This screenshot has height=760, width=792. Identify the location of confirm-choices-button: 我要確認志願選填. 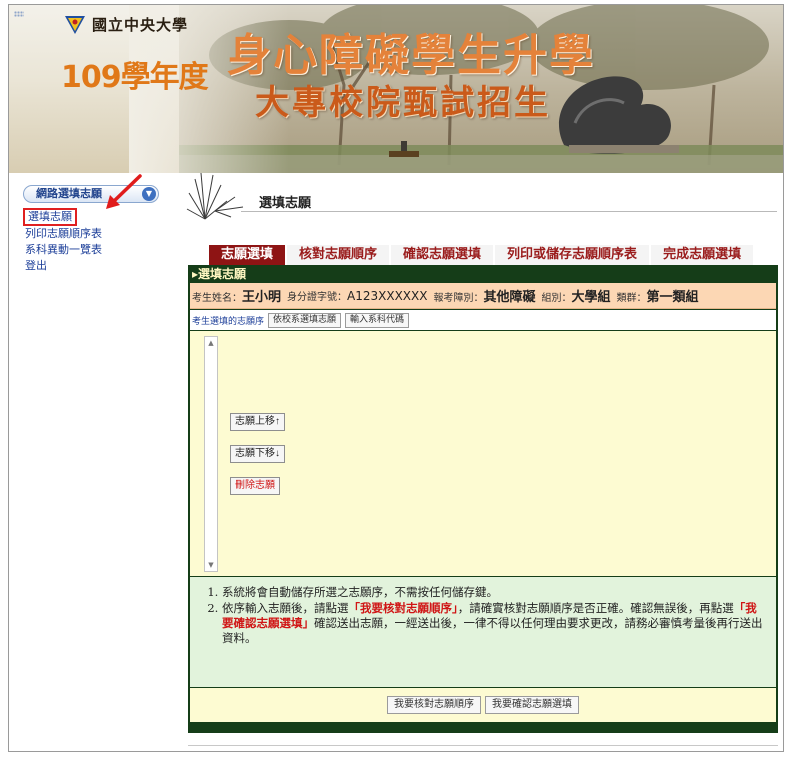
(532, 705).